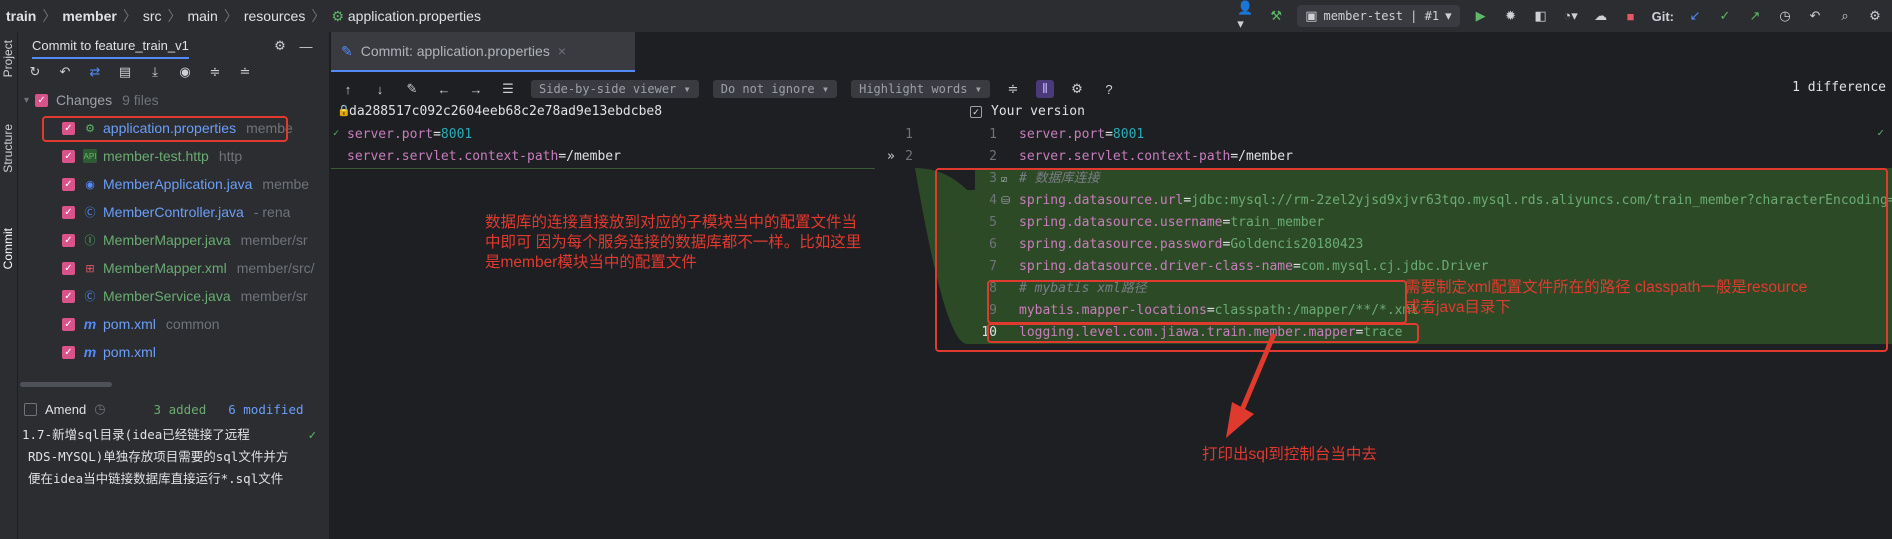  I want to click on attach-icon: ☁, so click(1601, 16).